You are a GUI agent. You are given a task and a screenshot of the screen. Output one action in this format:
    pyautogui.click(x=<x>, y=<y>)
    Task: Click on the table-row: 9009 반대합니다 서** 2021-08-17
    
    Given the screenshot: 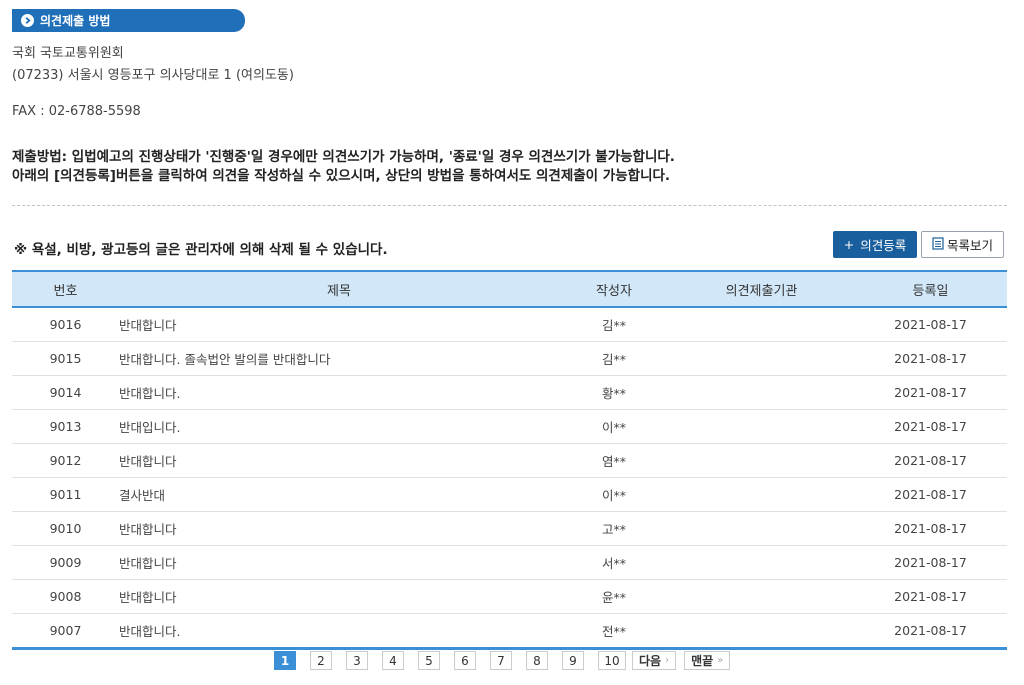 What is the action you would take?
    pyautogui.click(x=509, y=563)
    